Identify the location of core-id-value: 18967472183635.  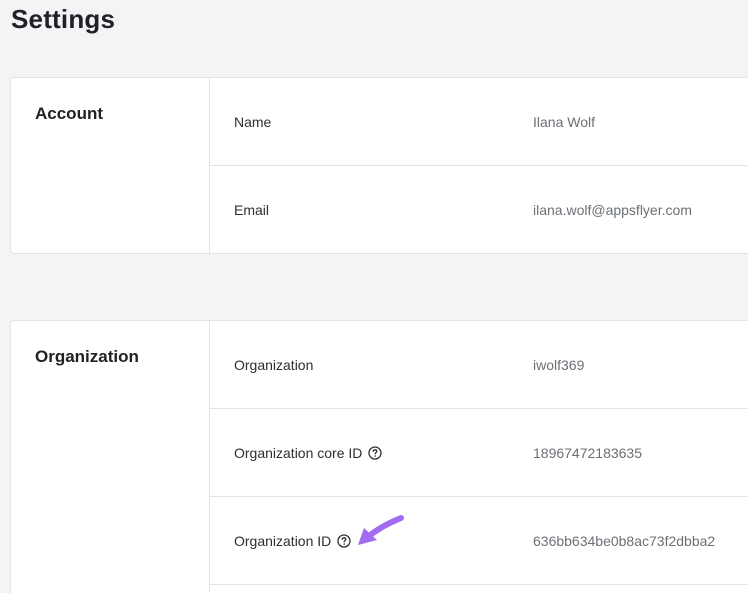
(588, 452).